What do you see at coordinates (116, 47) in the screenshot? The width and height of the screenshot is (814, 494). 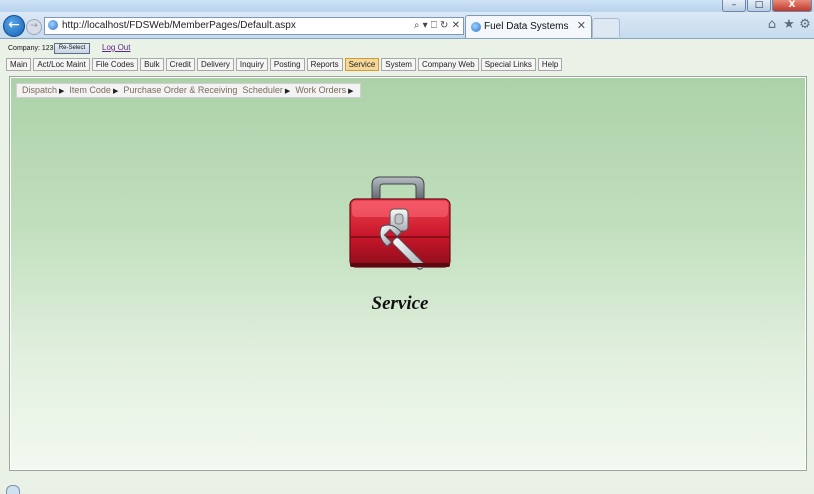 I see `logout-link: Log Out` at bounding box center [116, 47].